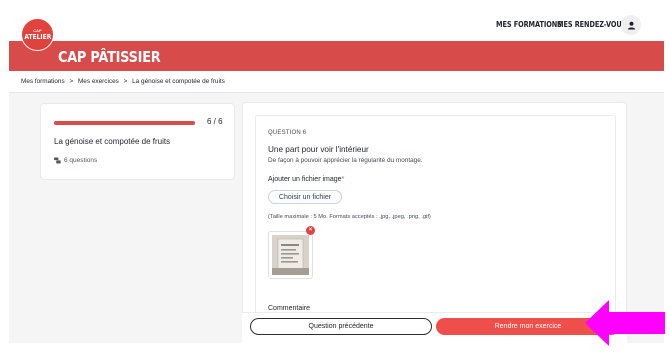 This screenshot has width=670, height=356. I want to click on close-icon: ×, so click(310, 230).